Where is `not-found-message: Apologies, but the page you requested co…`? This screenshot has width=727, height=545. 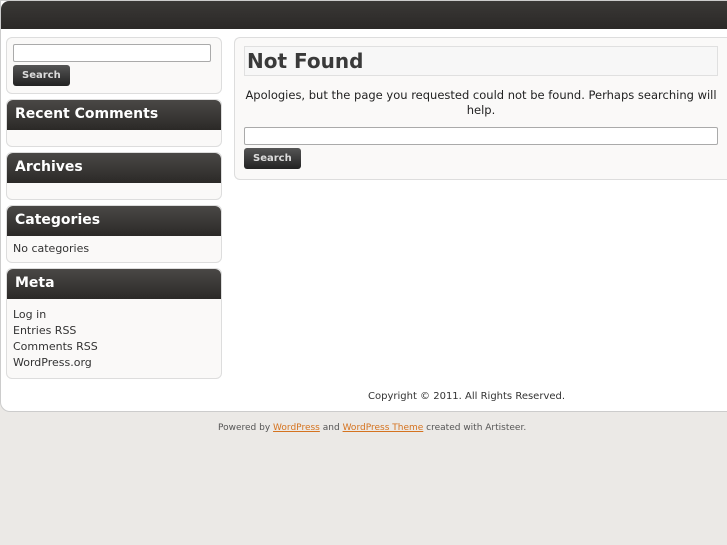
not-found-message: Apologies, but the page you requested co… is located at coordinates (481, 102).